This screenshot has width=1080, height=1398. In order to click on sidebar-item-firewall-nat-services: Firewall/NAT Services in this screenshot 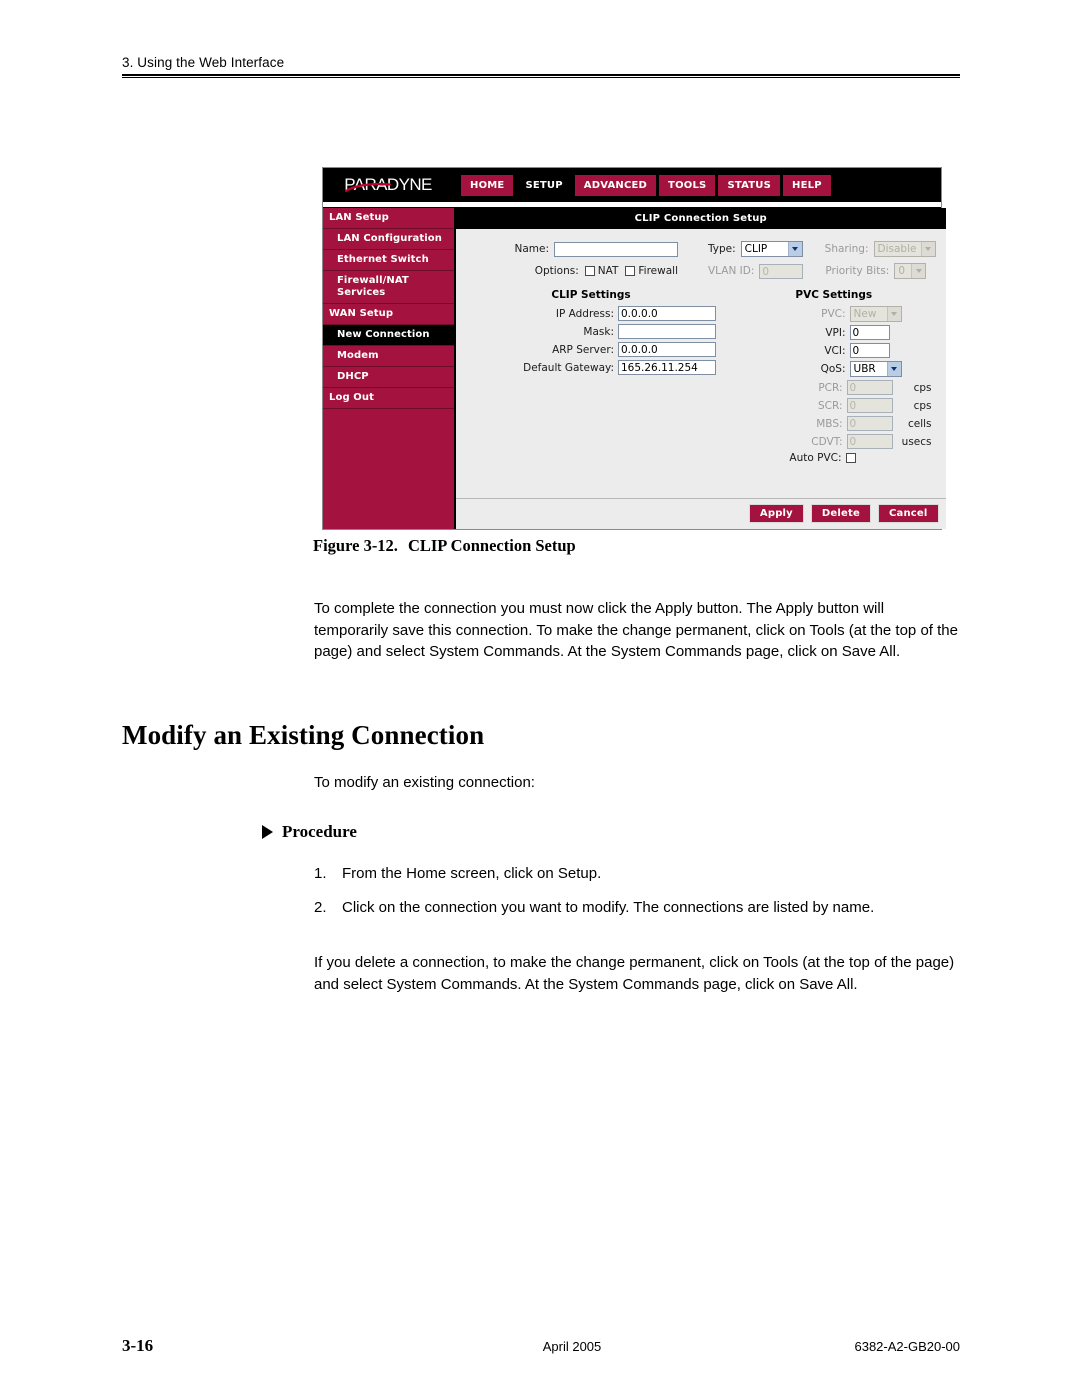, I will do `click(388, 287)`.